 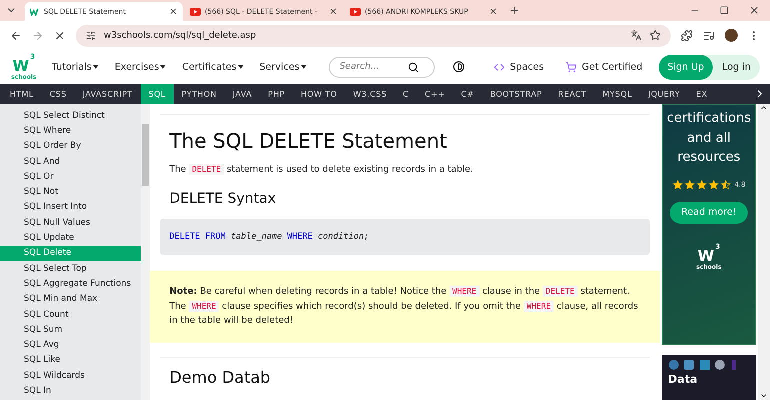 I want to click on sidebar-item: SQL Insert Into, so click(x=70, y=208).